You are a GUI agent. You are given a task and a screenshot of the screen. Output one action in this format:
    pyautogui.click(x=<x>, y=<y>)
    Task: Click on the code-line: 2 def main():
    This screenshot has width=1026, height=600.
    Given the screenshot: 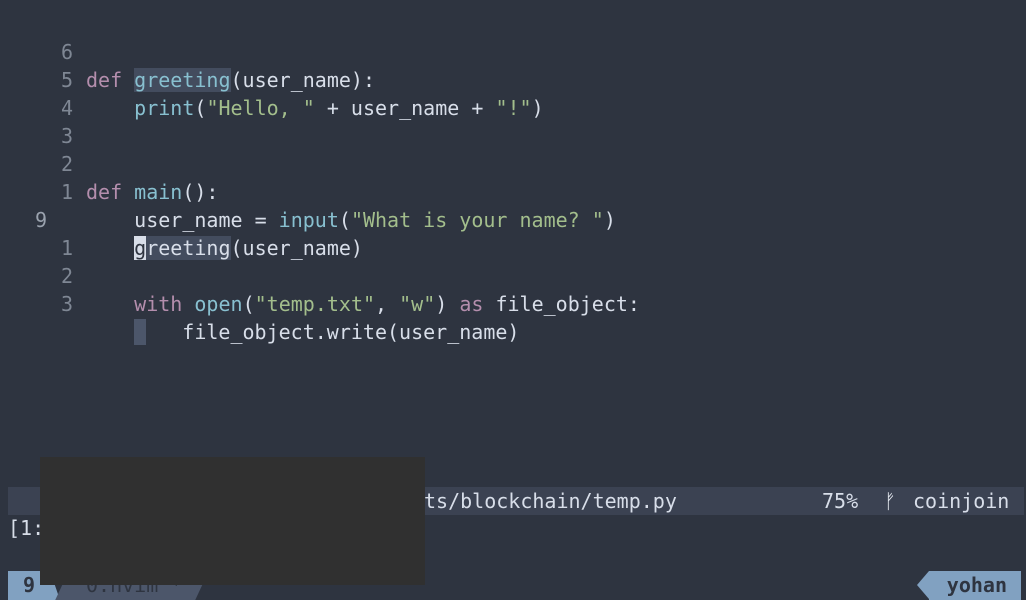 What is the action you would take?
    pyautogui.click(x=109, y=163)
    